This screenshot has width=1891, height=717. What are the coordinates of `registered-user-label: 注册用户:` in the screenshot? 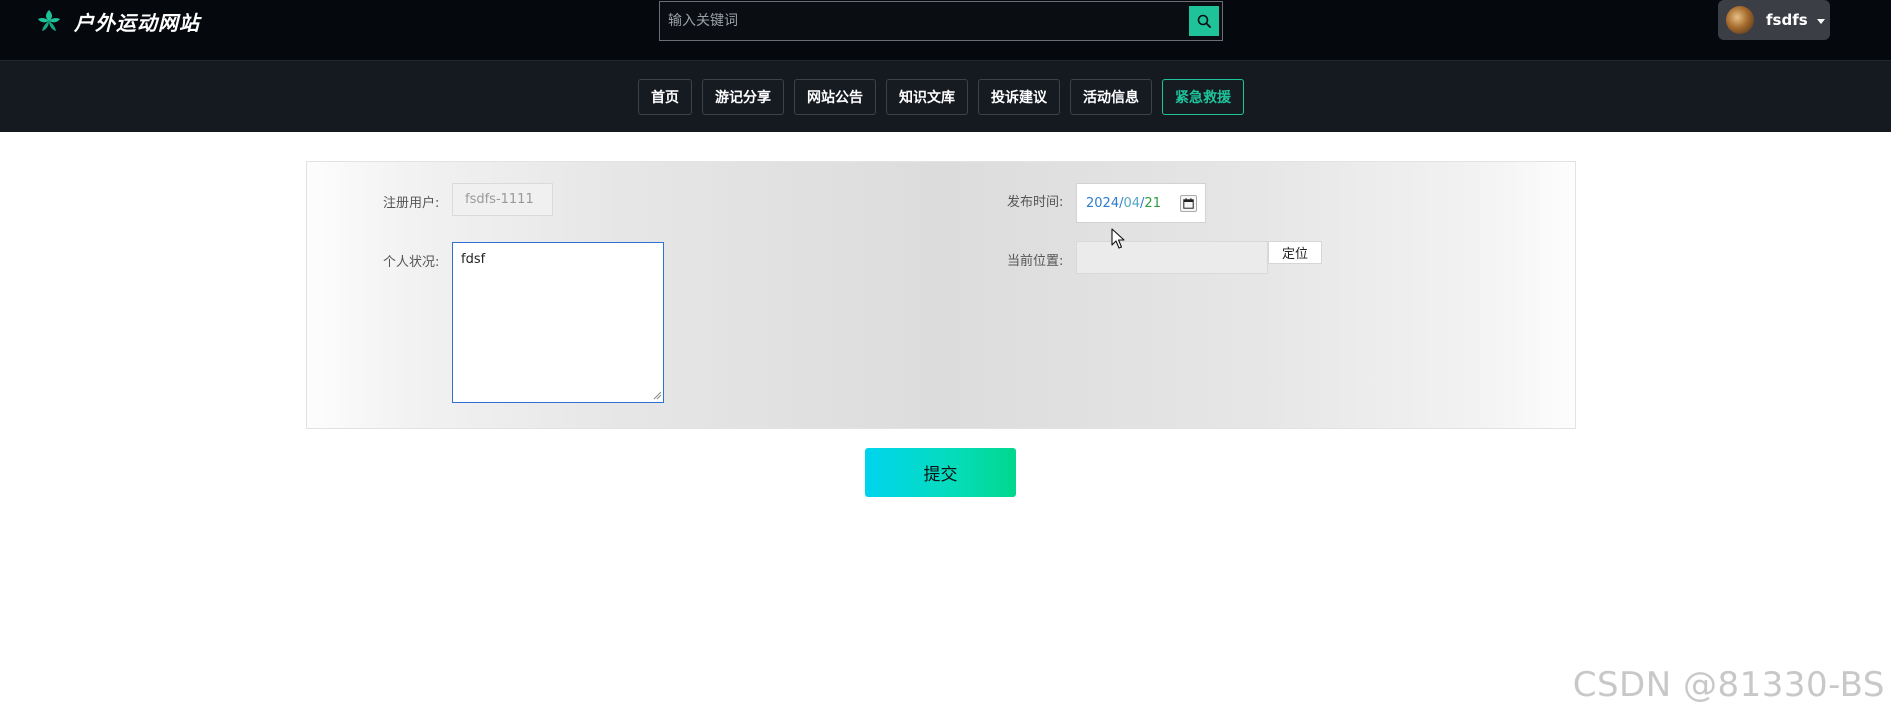 It's located at (411, 203).